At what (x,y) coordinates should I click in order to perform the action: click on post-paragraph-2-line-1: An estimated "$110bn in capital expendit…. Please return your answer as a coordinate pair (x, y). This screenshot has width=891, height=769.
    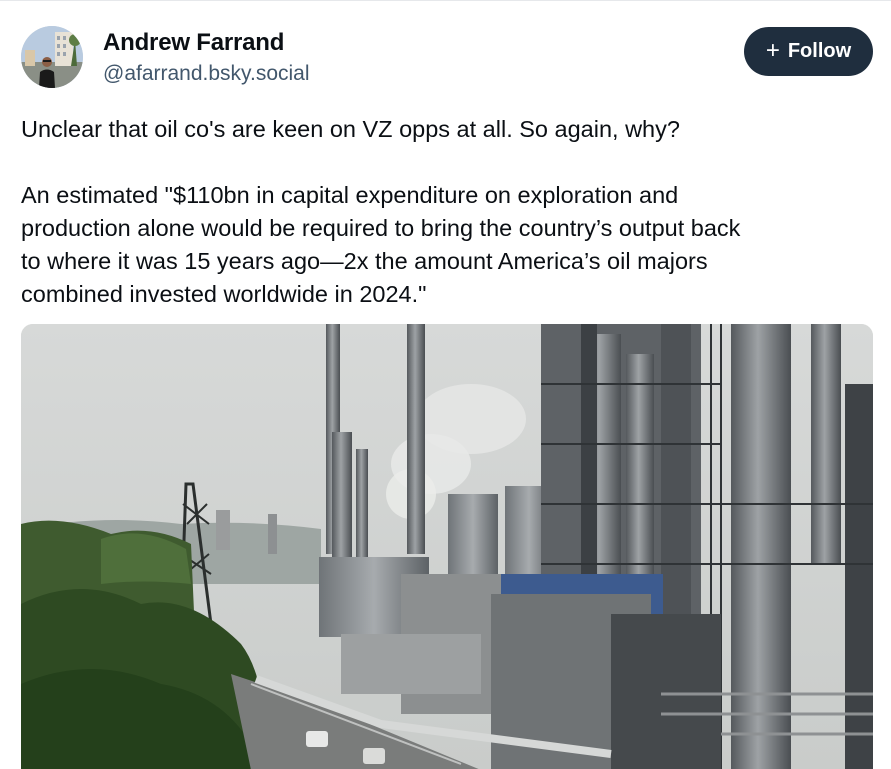
    Looking at the image, I should click on (350, 195).